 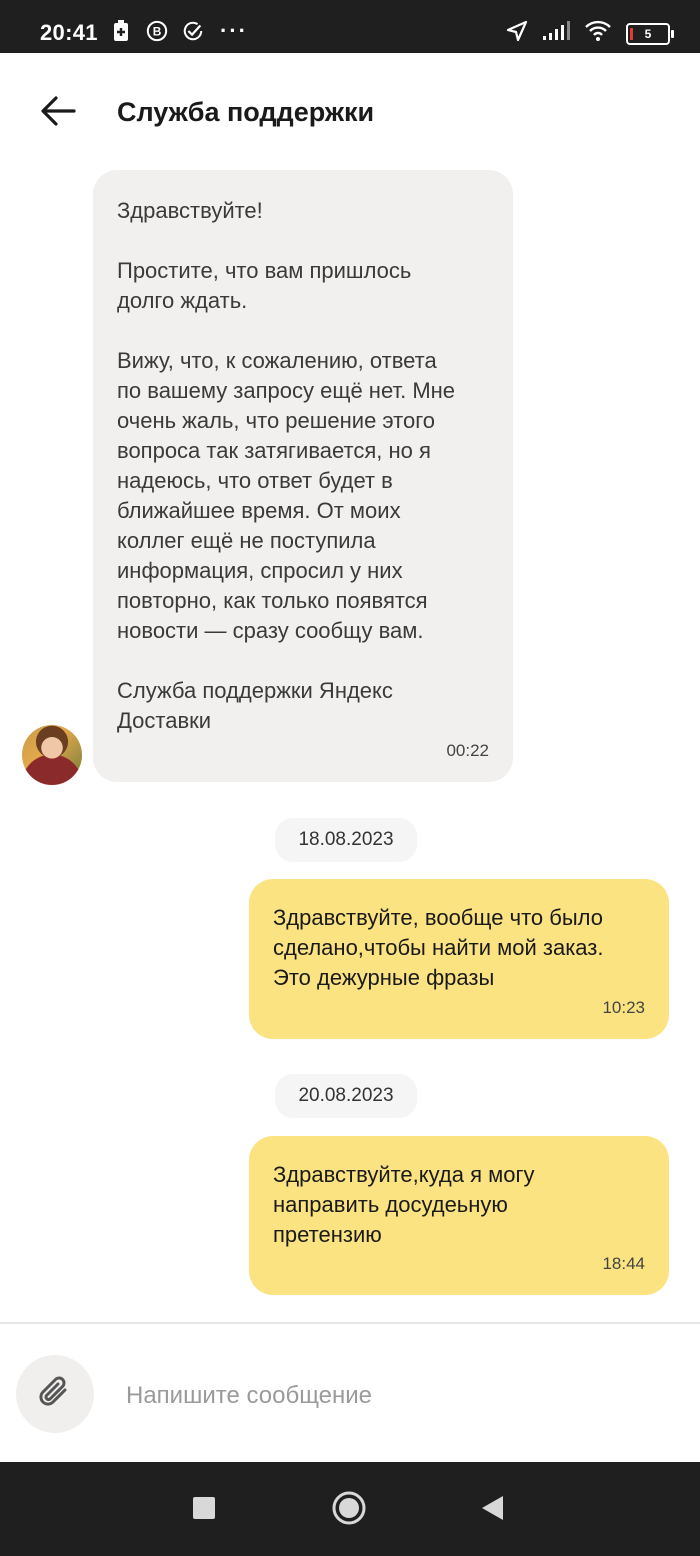 What do you see at coordinates (346, 840) in the screenshot?
I see `date-separator: 18.08.2023` at bounding box center [346, 840].